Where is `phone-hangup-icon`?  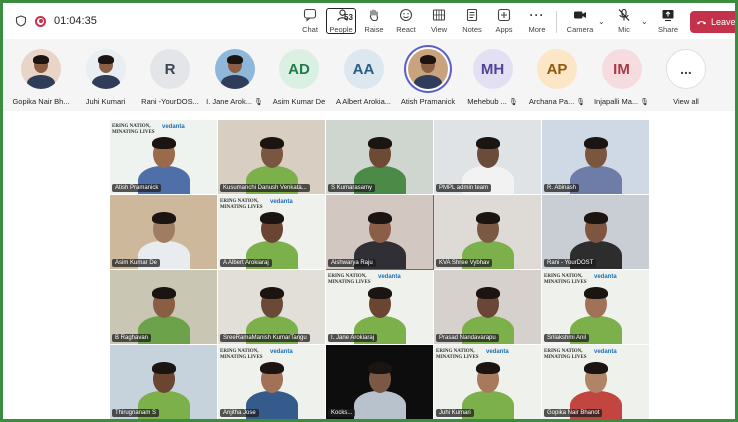 phone-hangup-icon is located at coordinates (701, 22).